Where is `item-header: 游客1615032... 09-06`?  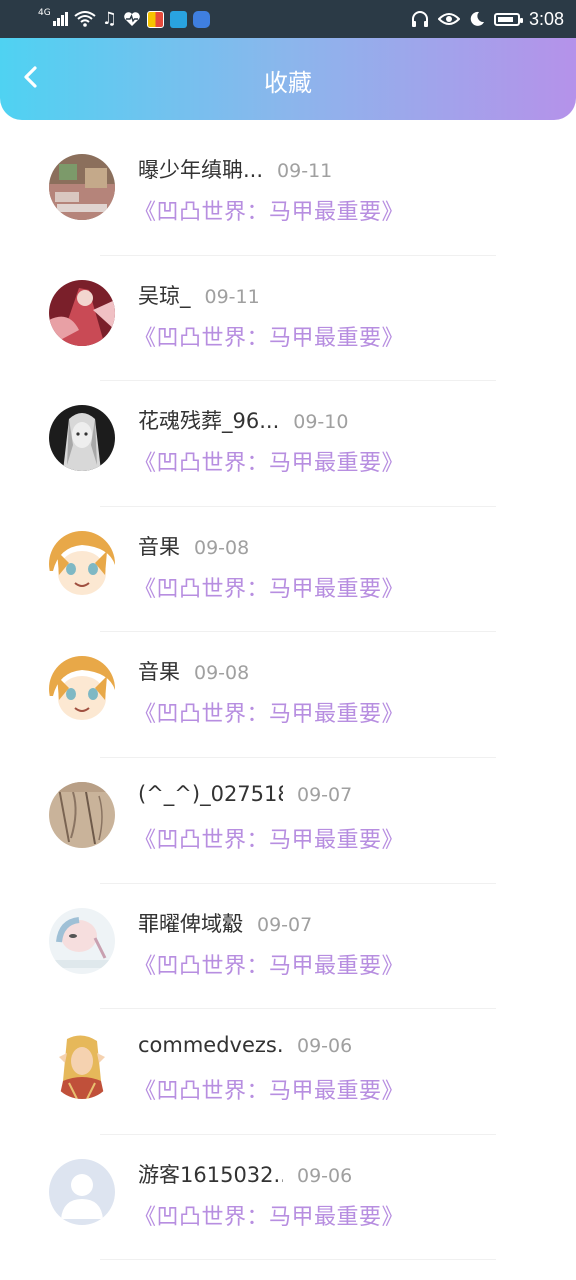 item-header: 游客1615032... 09-06 is located at coordinates (245, 1174).